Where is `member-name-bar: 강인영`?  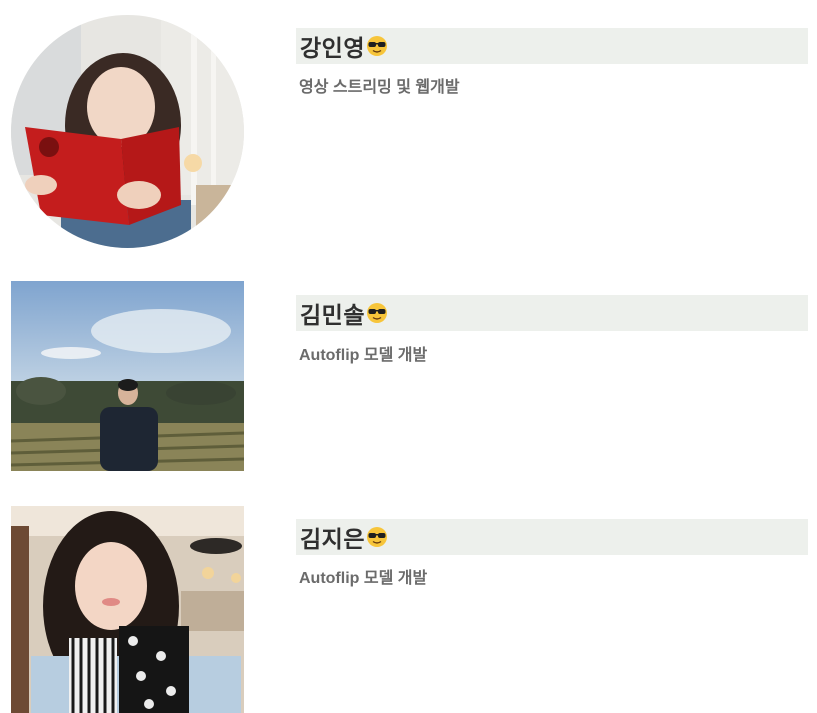 member-name-bar: 강인영 is located at coordinates (552, 46).